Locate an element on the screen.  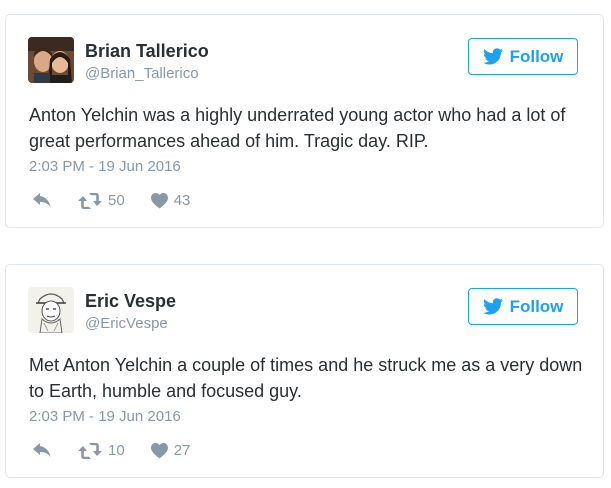
user-name: Eric Vespe is located at coordinates (130, 301).